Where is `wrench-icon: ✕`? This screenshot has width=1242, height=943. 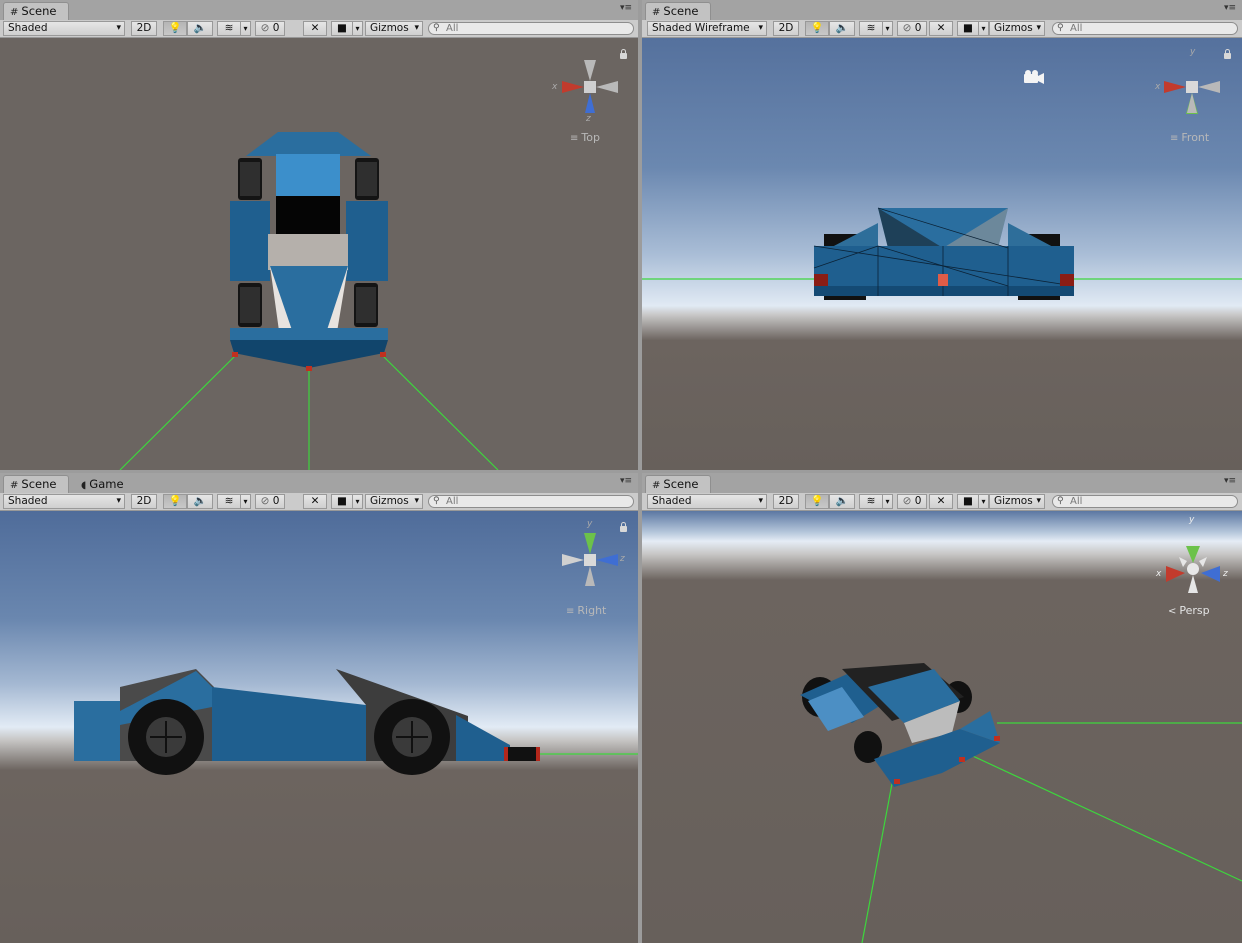 wrench-icon: ✕ is located at coordinates (315, 501).